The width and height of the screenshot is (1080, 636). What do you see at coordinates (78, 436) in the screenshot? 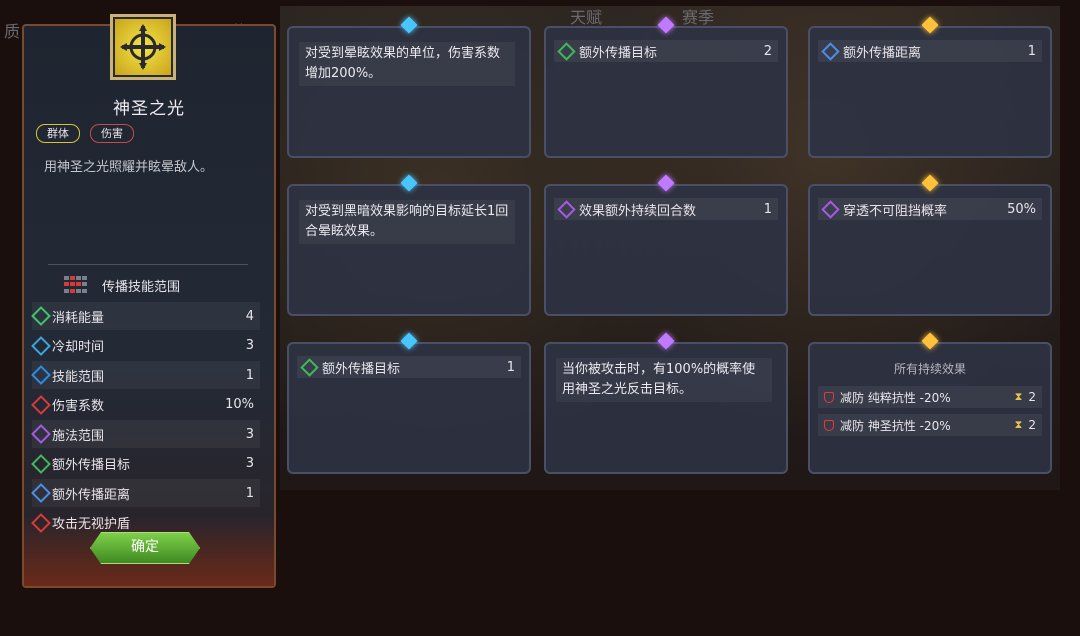
I see `stat-label: 施法范围` at bounding box center [78, 436].